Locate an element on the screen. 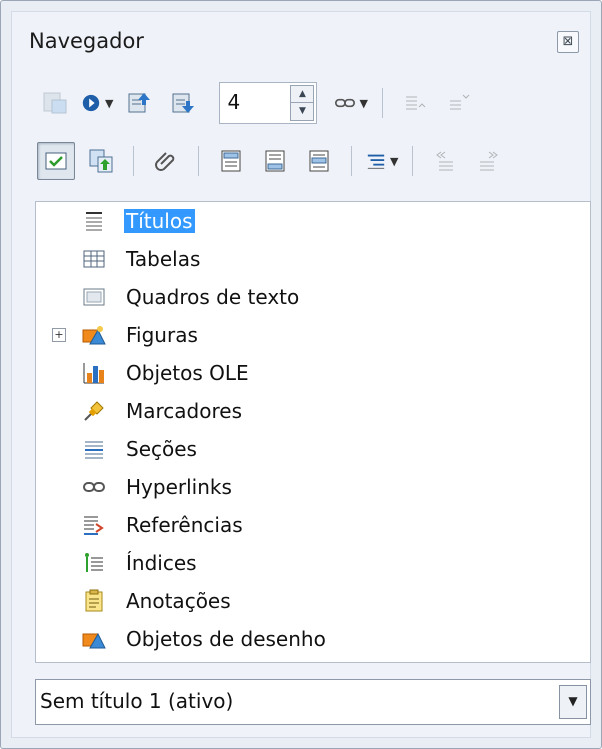 The height and width of the screenshot is (749, 602). tree-item-label: Referências is located at coordinates (184, 525).